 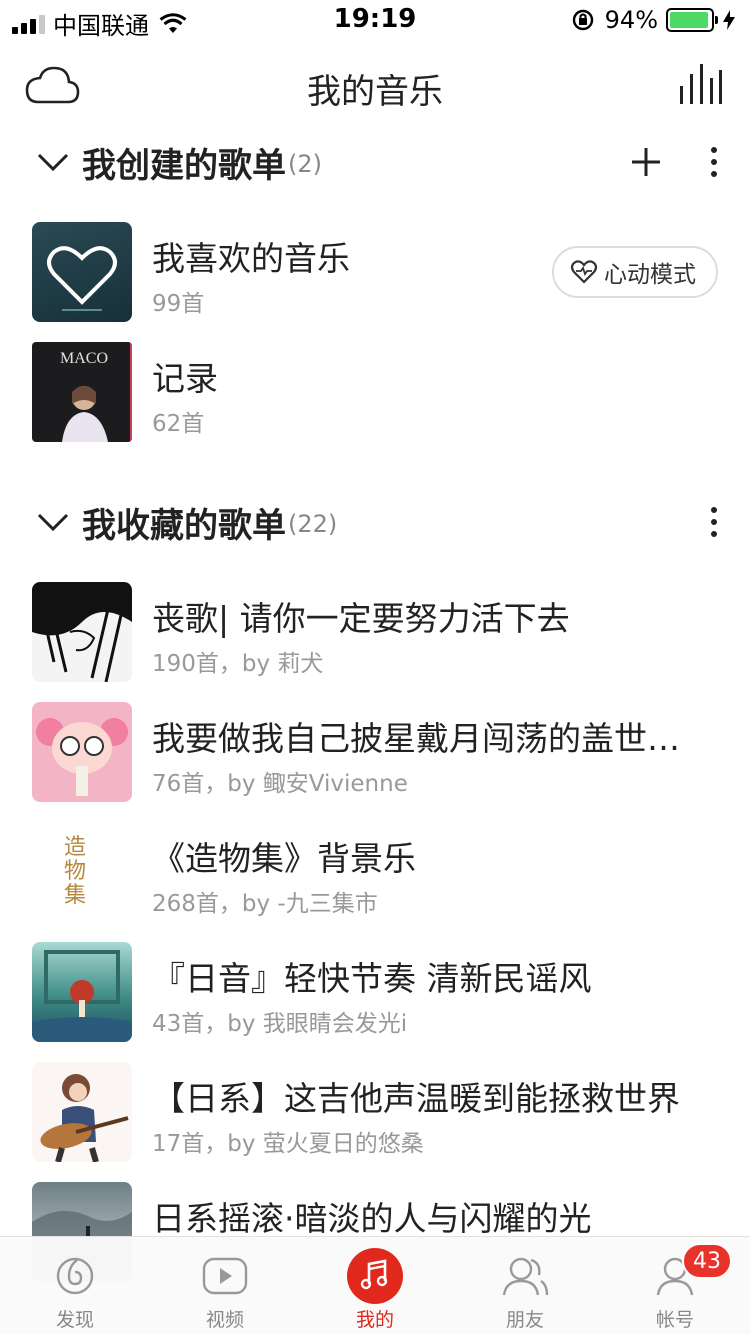 I want to click on playlist-name: 丧歌| 请你一定要努力活下去, so click(x=361, y=618).